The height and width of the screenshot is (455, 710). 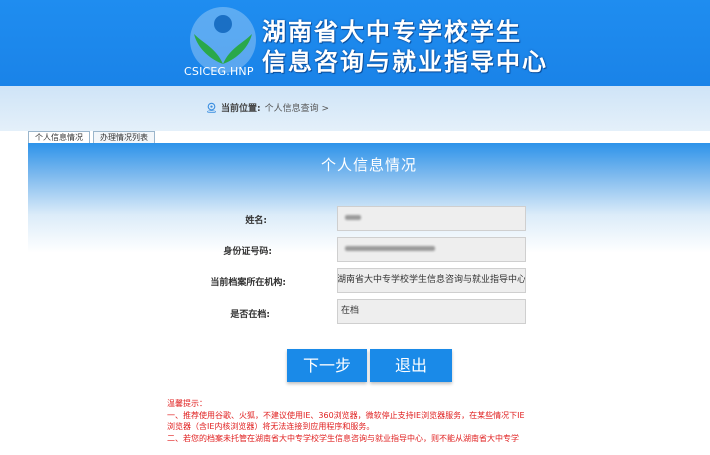 What do you see at coordinates (327, 365) in the screenshot?
I see `next-button: 下一步` at bounding box center [327, 365].